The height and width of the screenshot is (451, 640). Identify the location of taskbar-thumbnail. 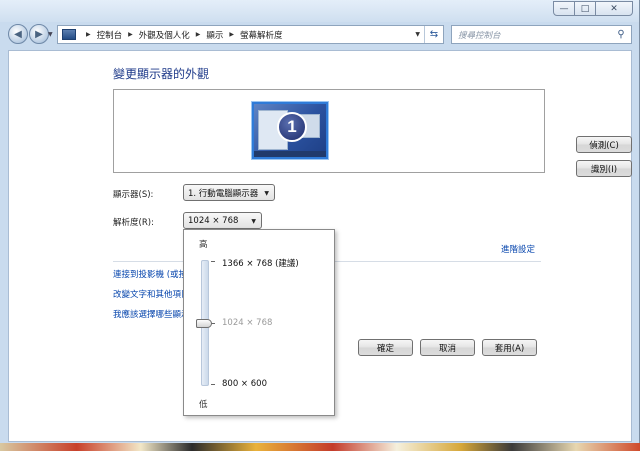
(290, 154).